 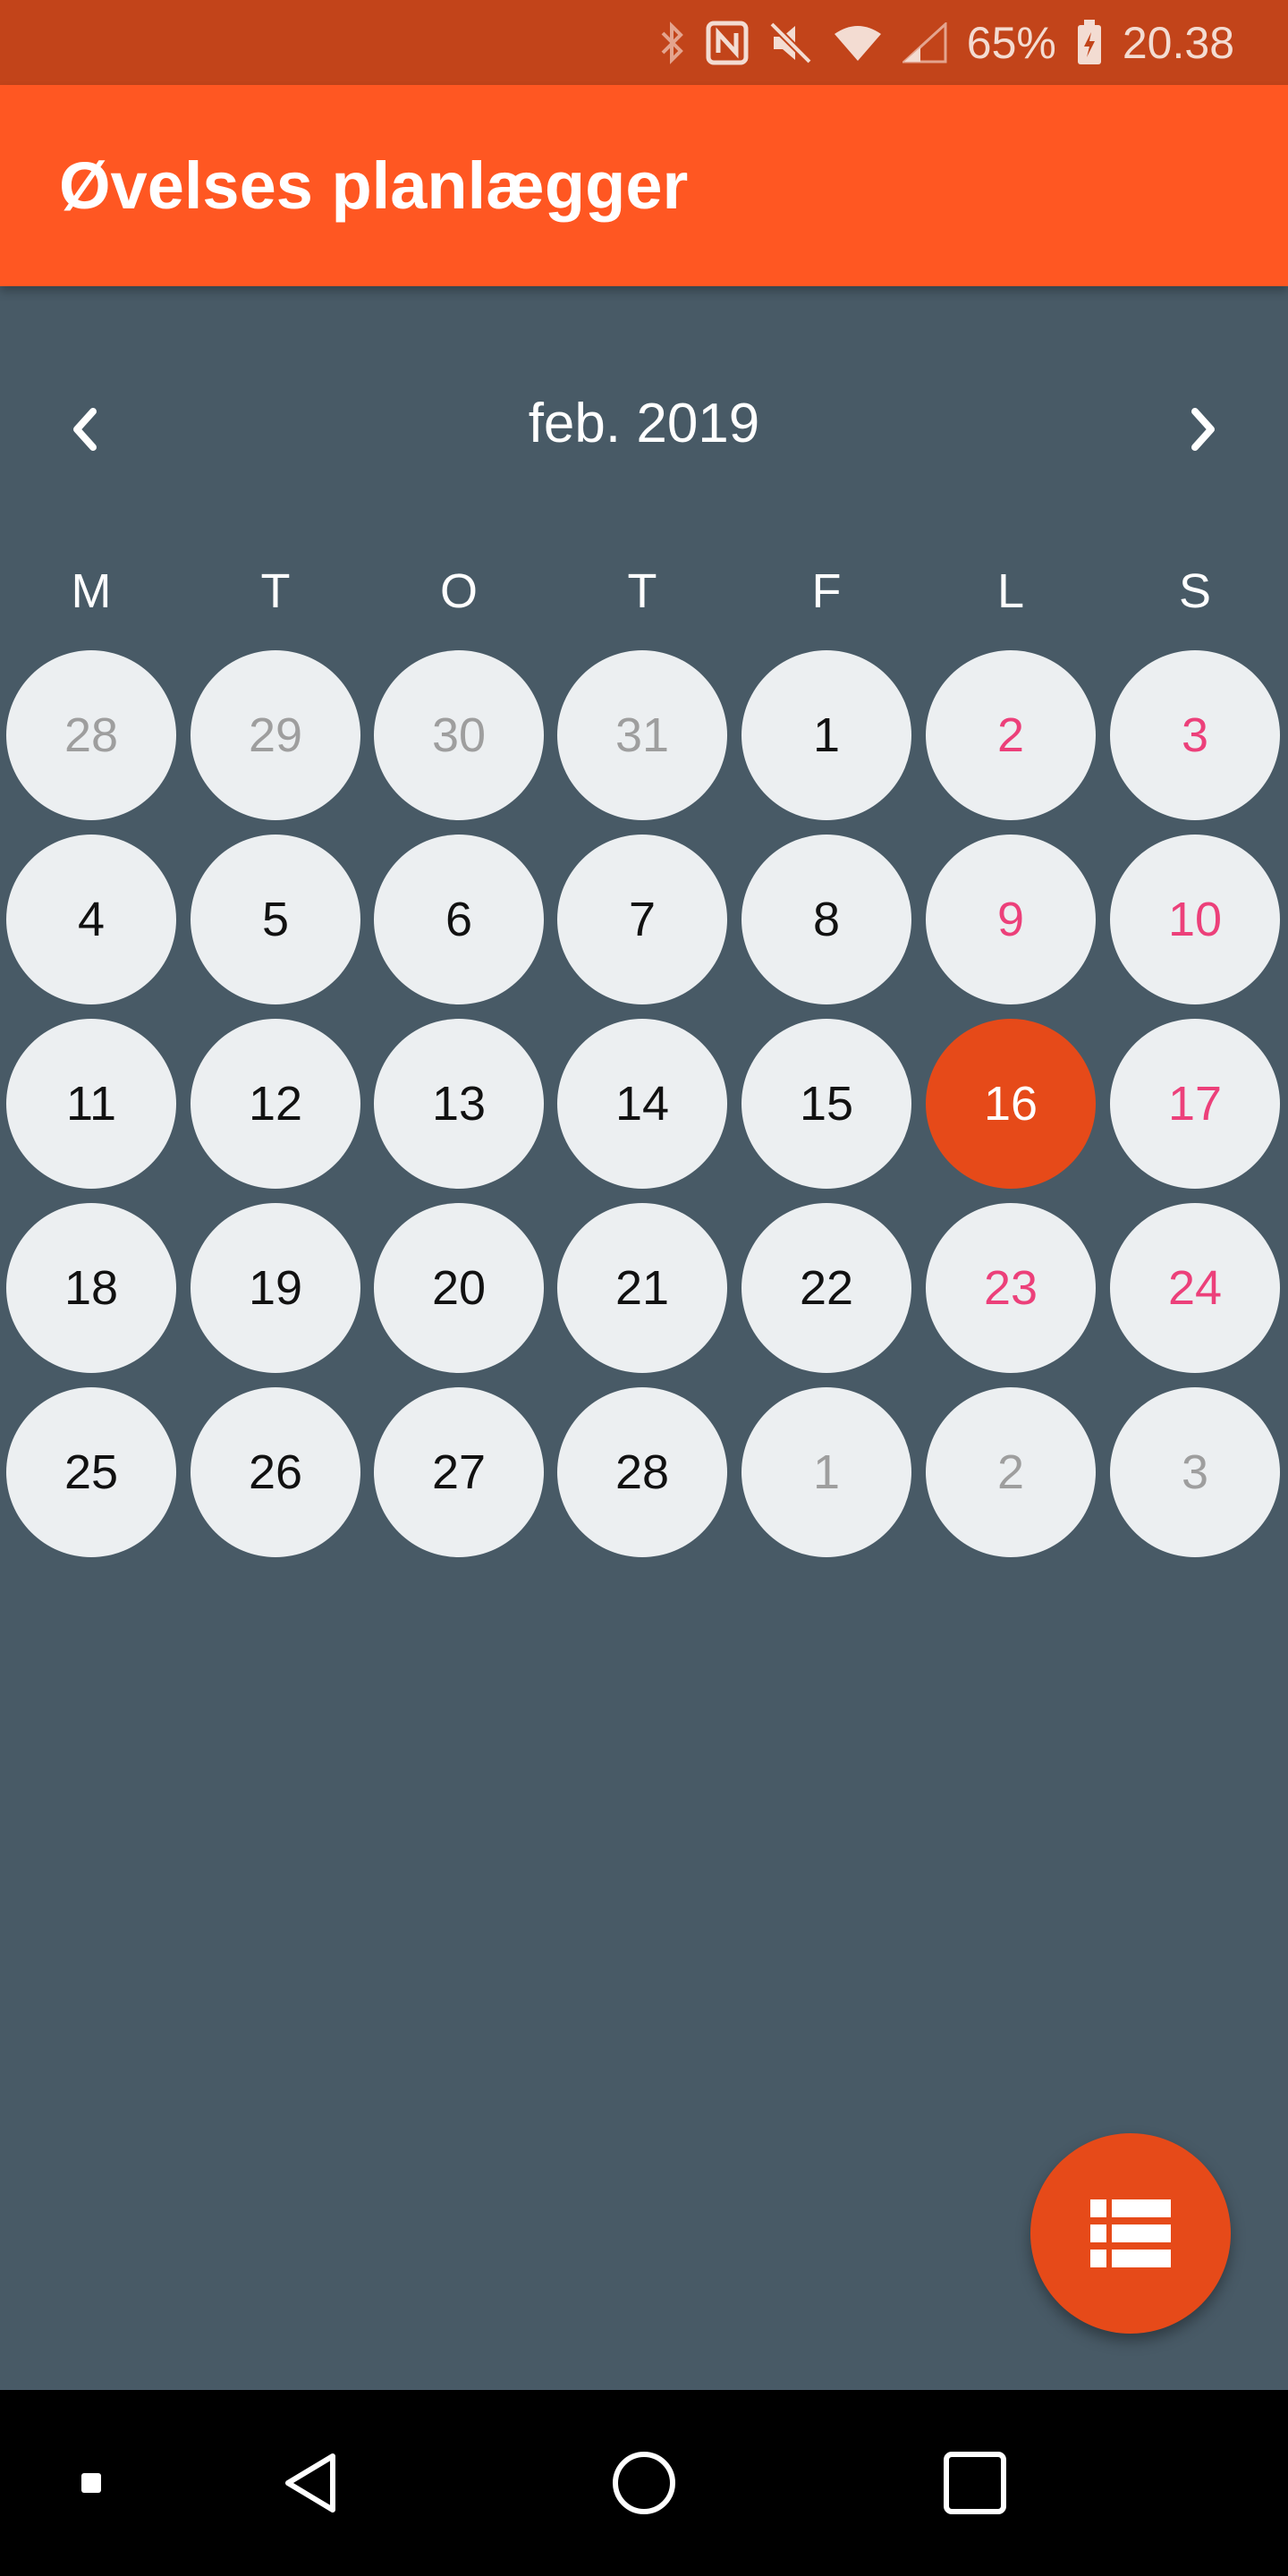 I want to click on back-icon, so click(x=310, y=2482).